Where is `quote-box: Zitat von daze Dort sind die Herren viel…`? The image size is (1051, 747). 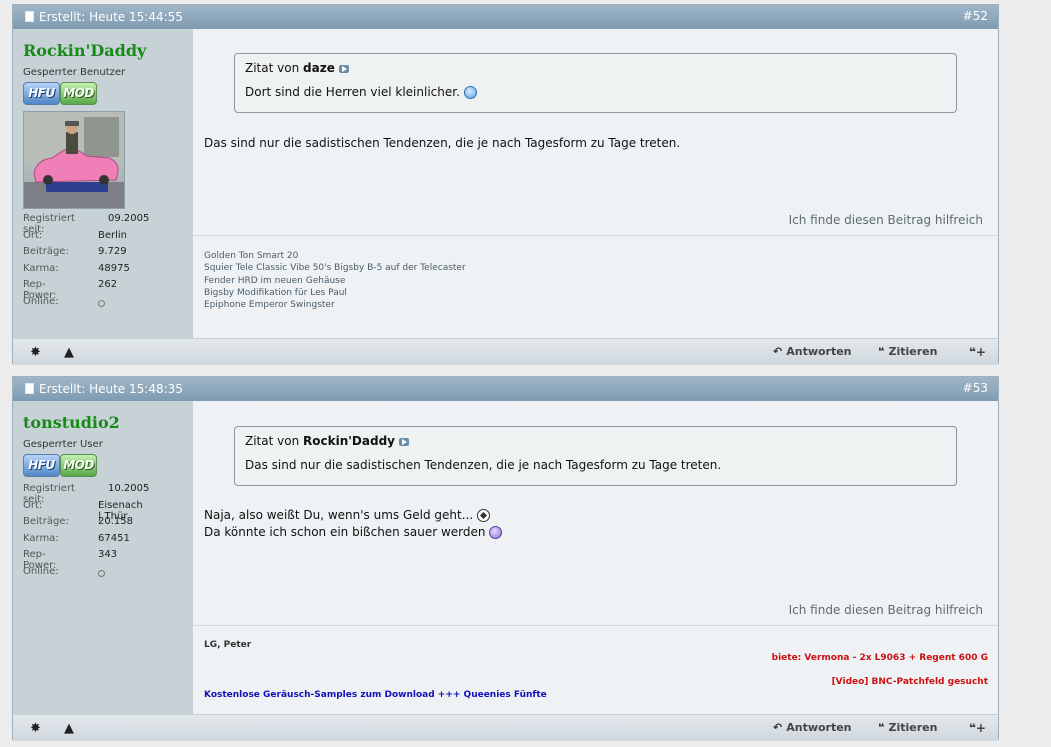
quote-box: Zitat von daze Dort sind die Herren viel… is located at coordinates (595, 83).